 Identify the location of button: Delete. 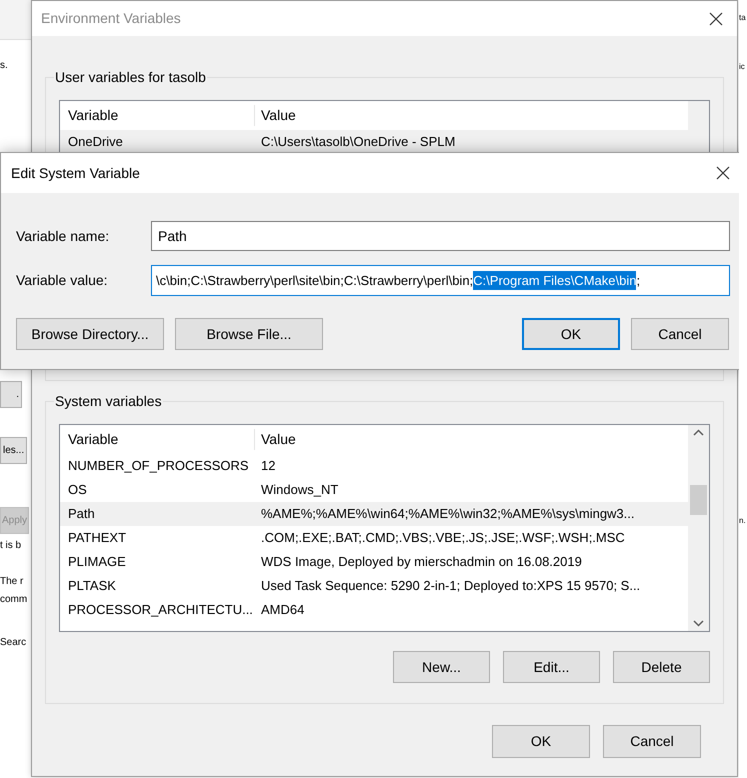
(661, 667).